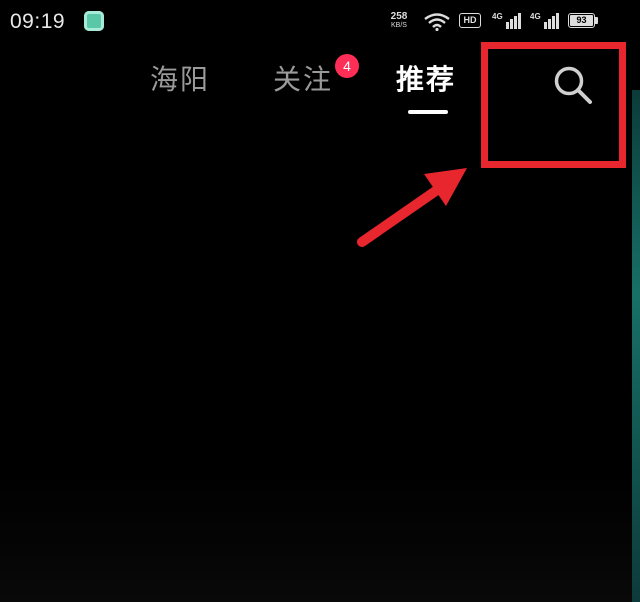 The image size is (640, 602). I want to click on hd-voice-icon: HD, so click(470, 20).